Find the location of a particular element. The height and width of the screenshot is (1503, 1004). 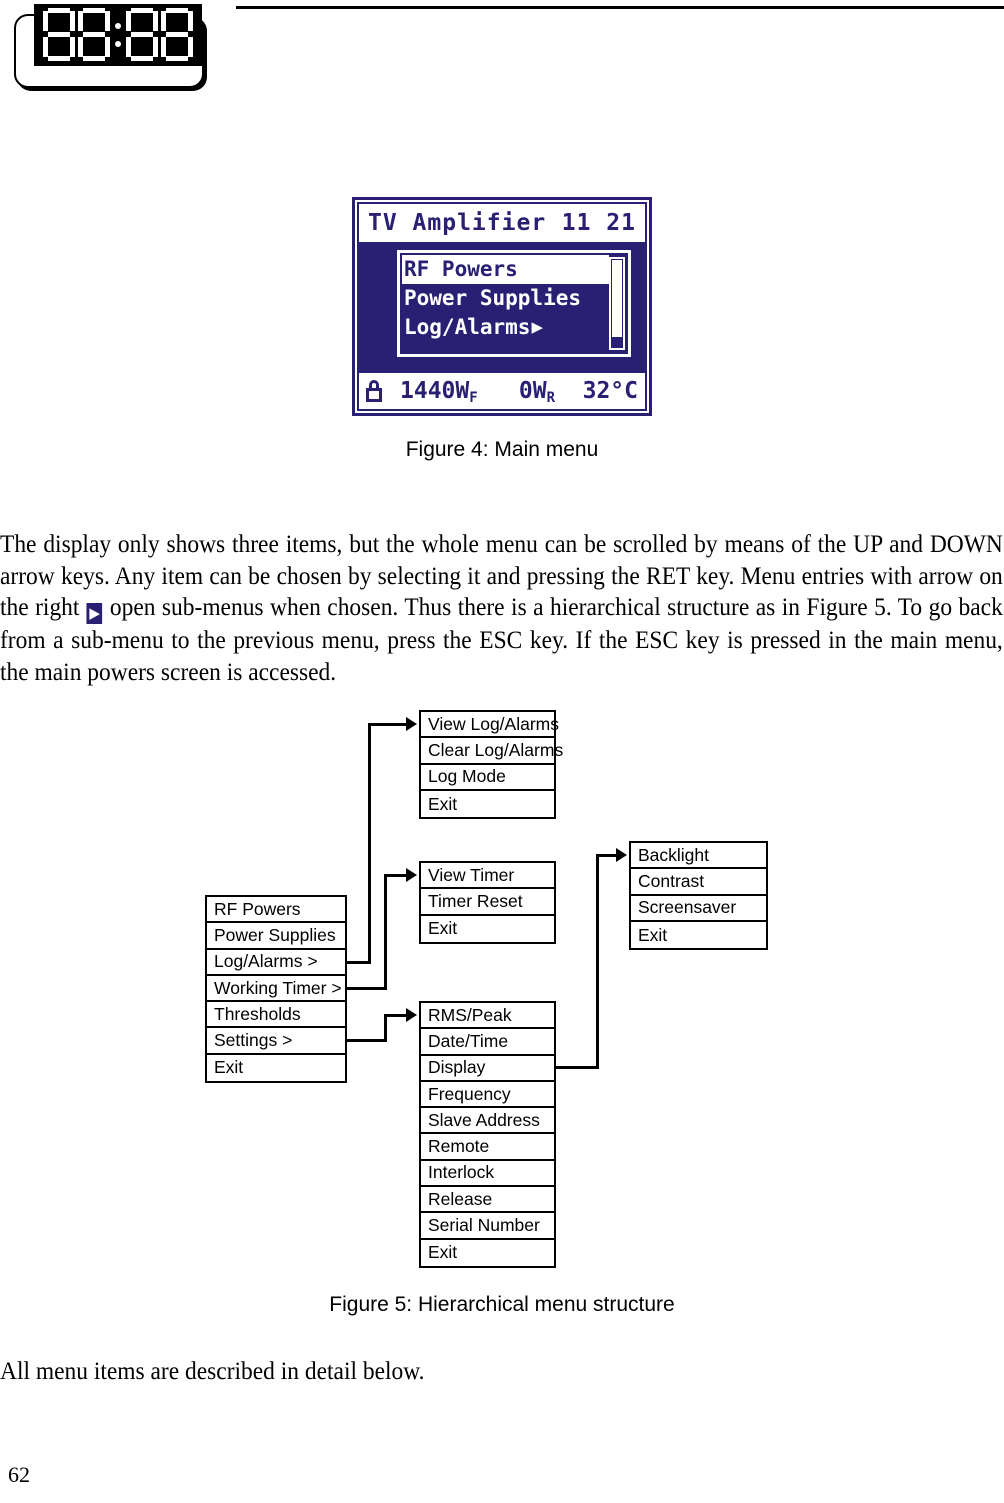

diagram-menu-item: Release is located at coordinates (487, 1200).